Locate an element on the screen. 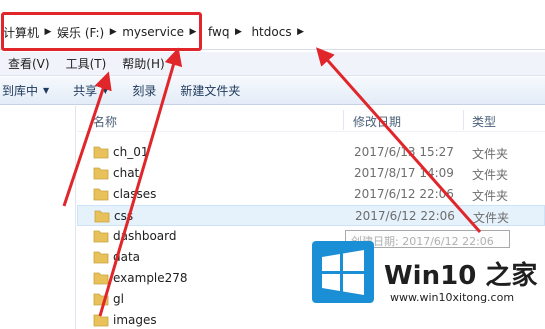 This screenshot has height=329, width=545. file-name: data is located at coordinates (127, 257).